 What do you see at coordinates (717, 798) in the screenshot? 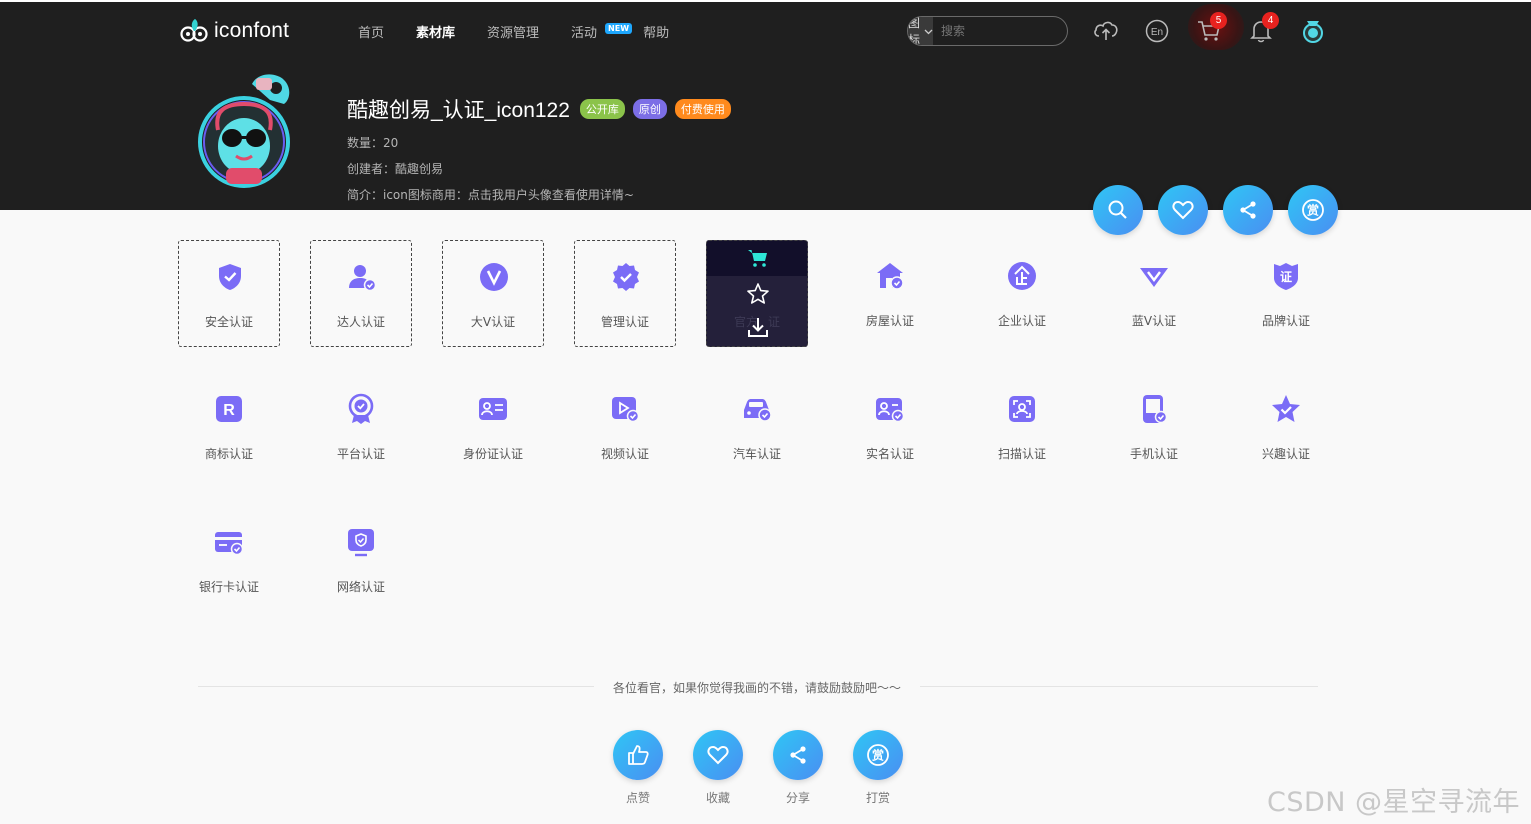
I see `collect-label: 收藏` at bounding box center [717, 798].